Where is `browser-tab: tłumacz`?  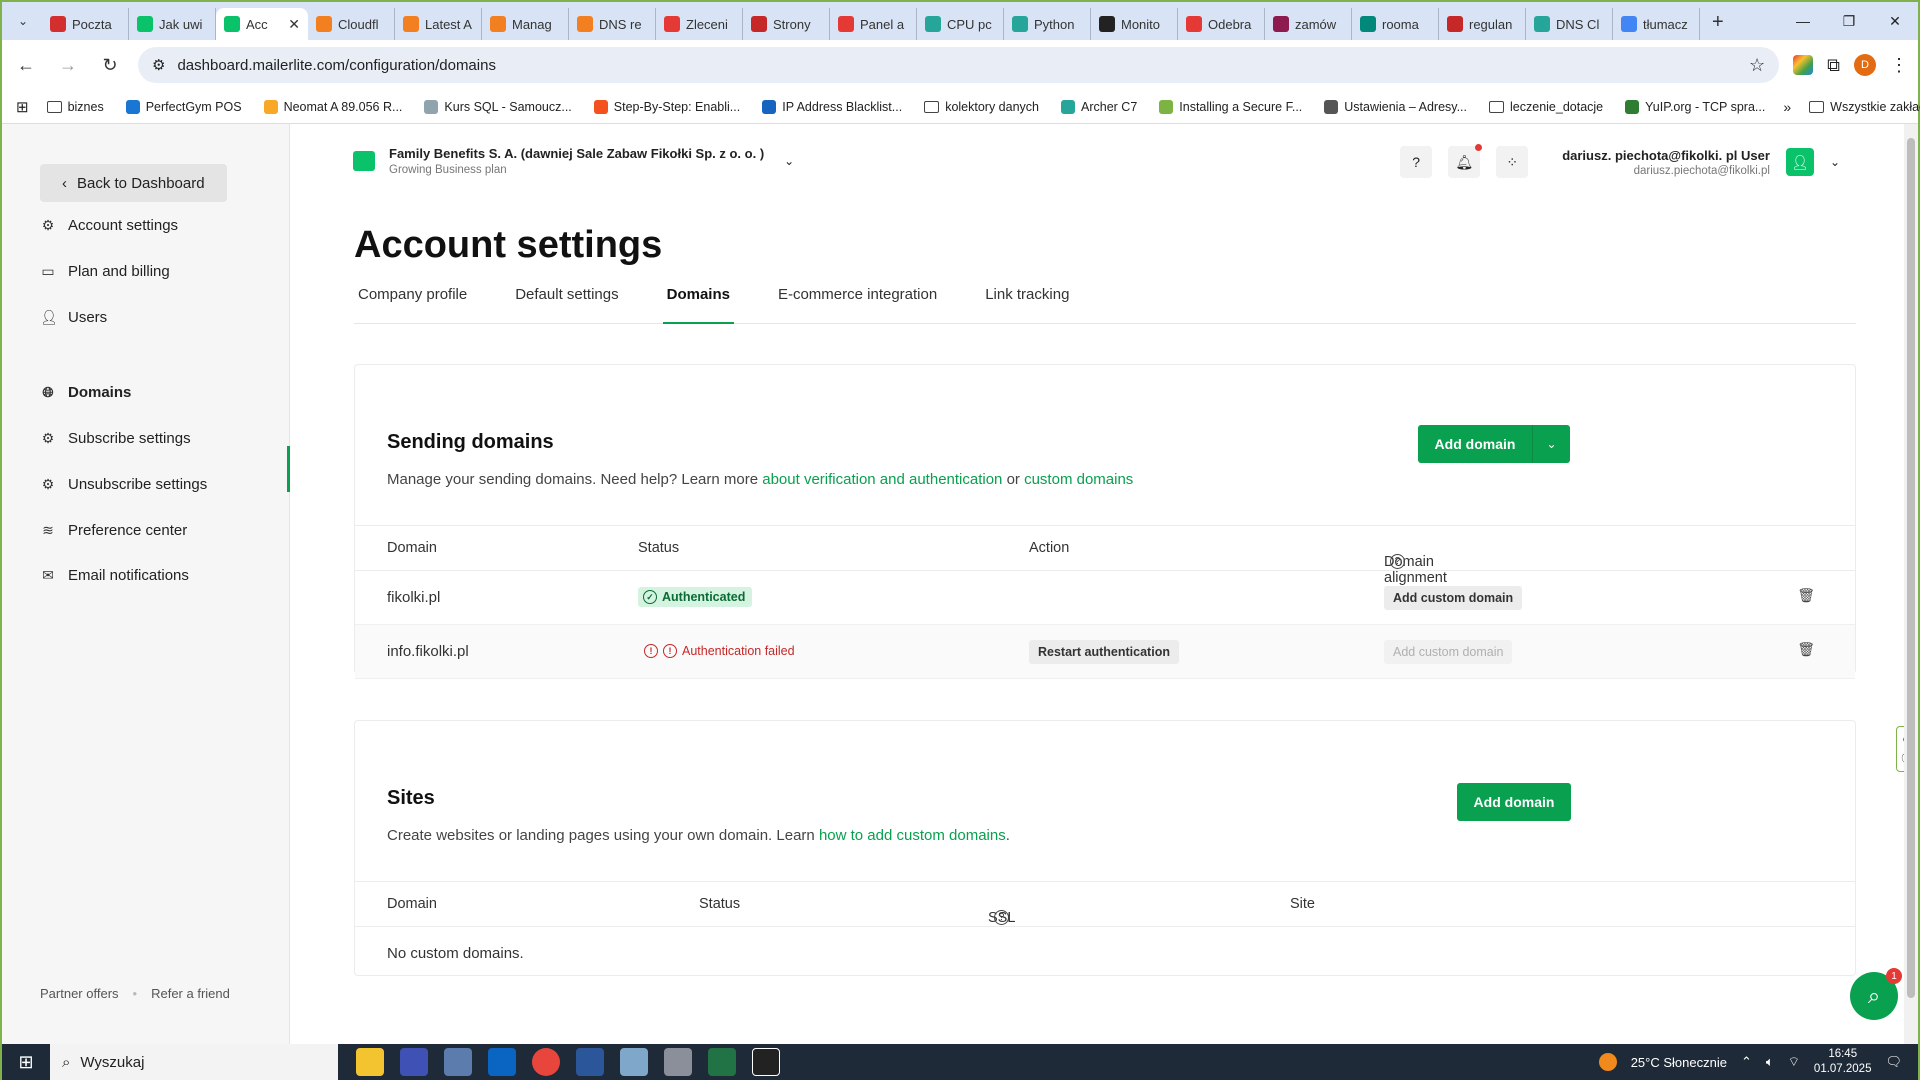
browser-tab: tłumacz is located at coordinates (1656, 24).